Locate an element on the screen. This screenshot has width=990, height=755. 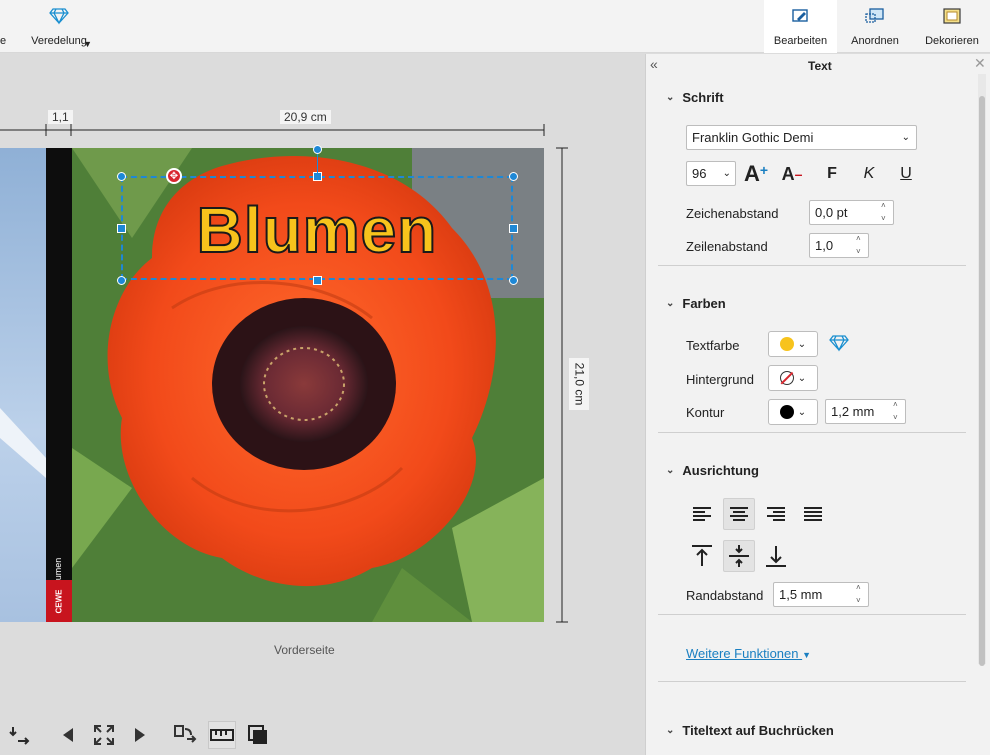
resize-handle-bottom-left is located at coordinates (121, 280).